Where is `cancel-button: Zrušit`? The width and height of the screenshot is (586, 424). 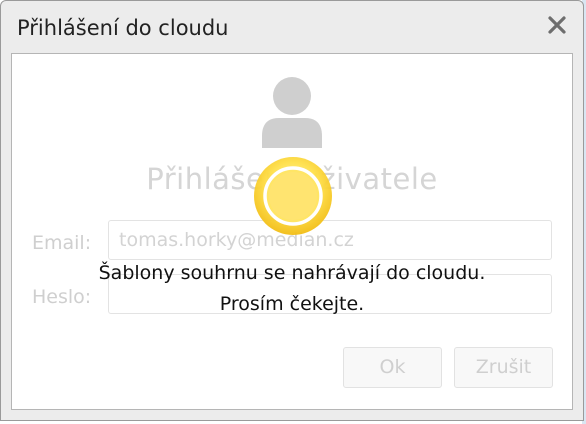
cancel-button: Zrušit is located at coordinates (503, 367).